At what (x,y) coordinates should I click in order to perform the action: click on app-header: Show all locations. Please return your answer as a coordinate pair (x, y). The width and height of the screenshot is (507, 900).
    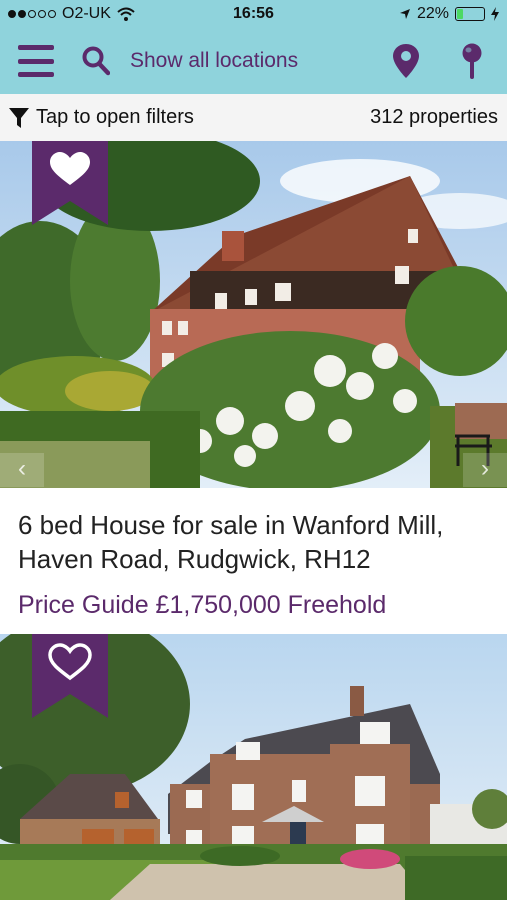
    Looking at the image, I should click on (253, 62).